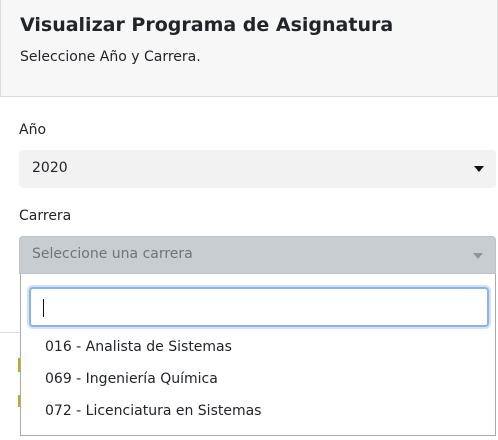 The height and width of the screenshot is (440, 498). I want to click on career-option: 069 - Ingeniería Química, so click(131, 379).